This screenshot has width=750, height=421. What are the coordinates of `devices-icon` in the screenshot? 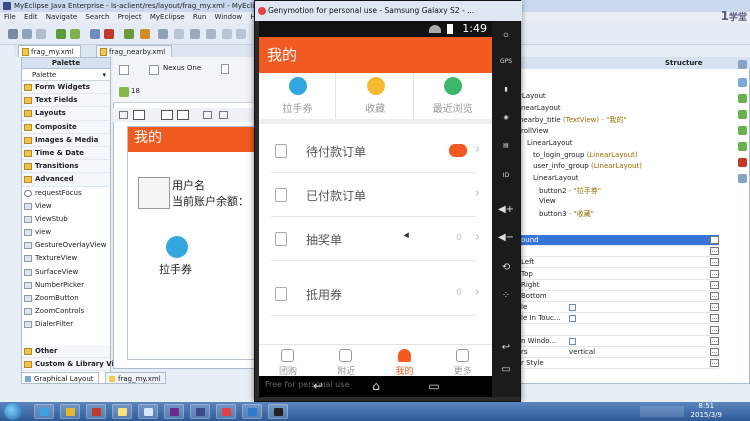 It's located at (742, 130).